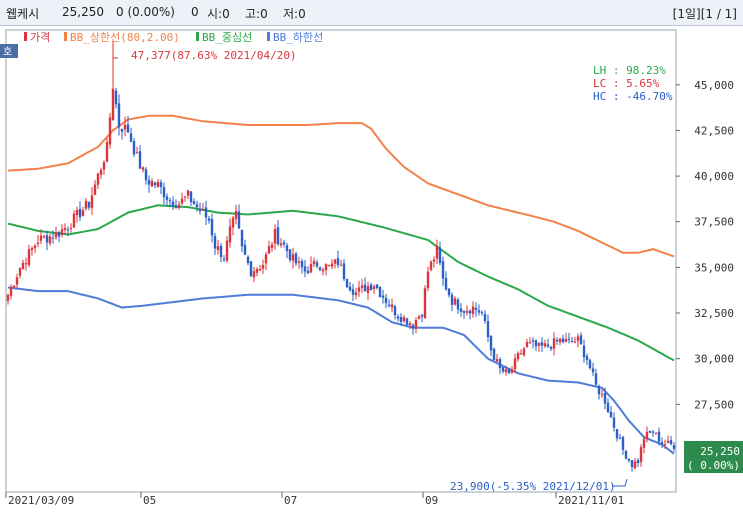 Image resolution: width=743 pixels, height=513 pixels. I want to click on volume-value: 0, so click(195, 12).